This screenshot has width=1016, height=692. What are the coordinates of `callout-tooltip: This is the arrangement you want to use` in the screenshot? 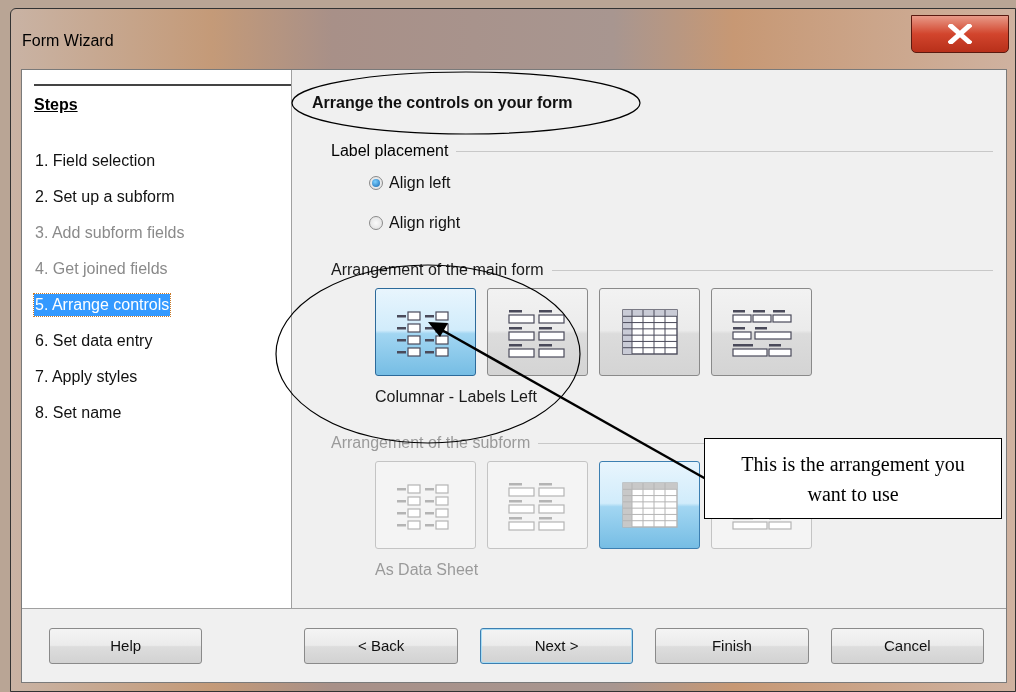 It's located at (853, 478).